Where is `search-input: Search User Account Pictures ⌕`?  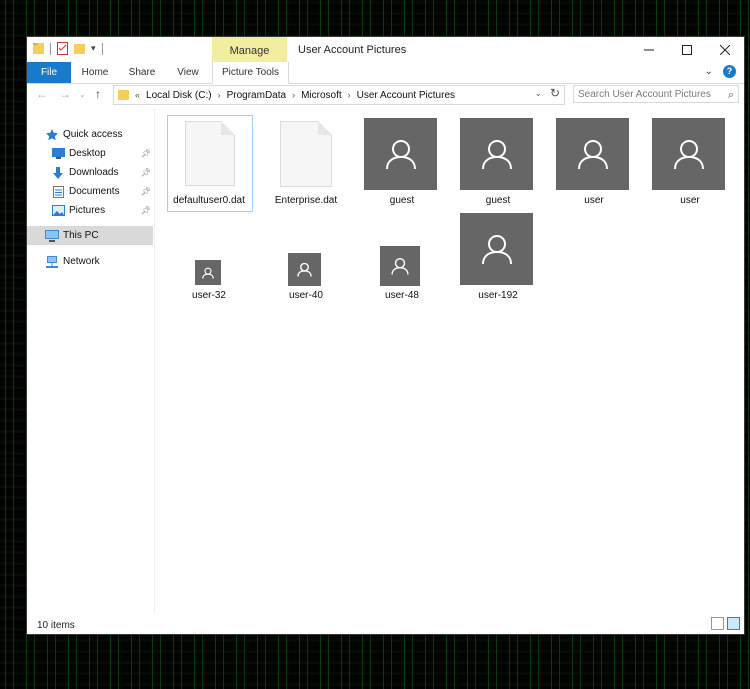 search-input: Search User Account Pictures ⌕ is located at coordinates (656, 94).